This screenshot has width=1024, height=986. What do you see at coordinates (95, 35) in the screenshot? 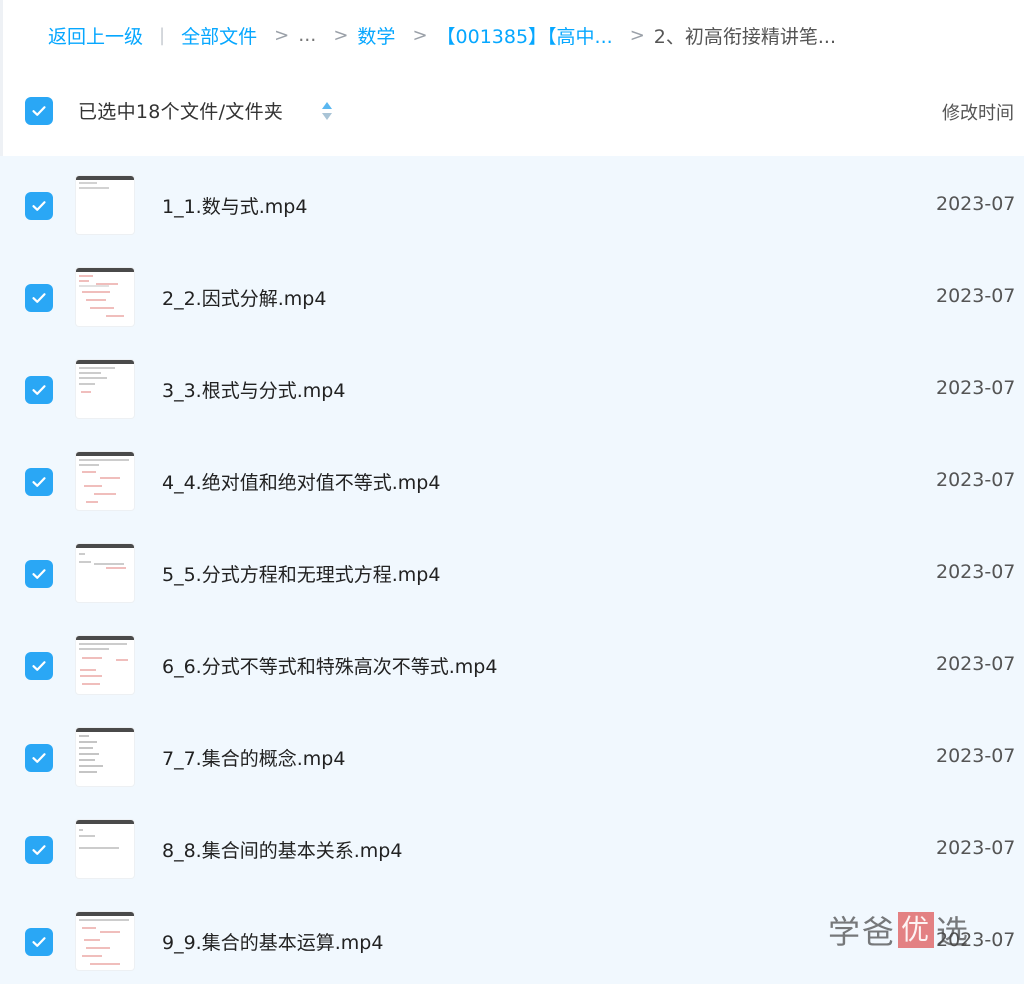
I see `back-link: 返回上一级` at bounding box center [95, 35].